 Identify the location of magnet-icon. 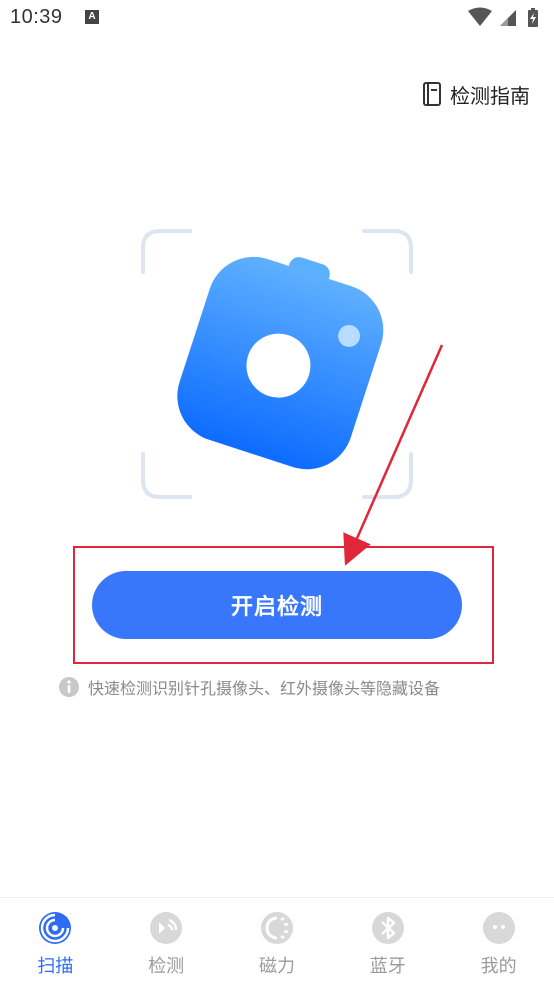
(276, 928).